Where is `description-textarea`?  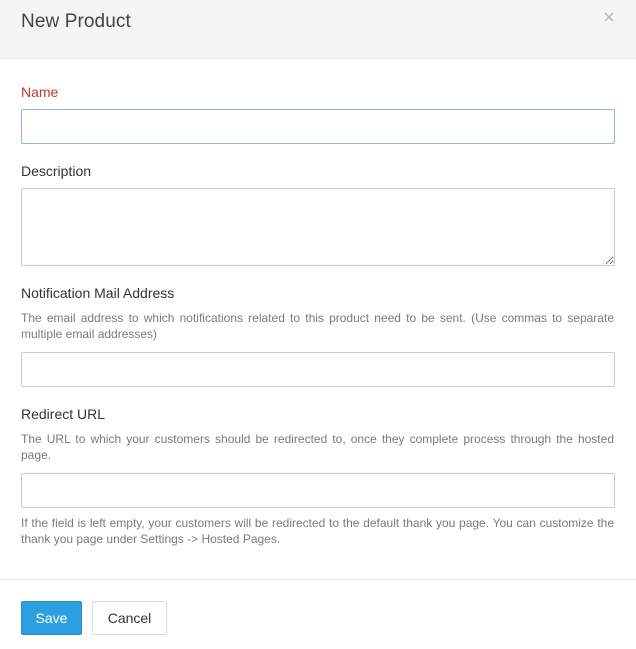 description-textarea is located at coordinates (318, 227).